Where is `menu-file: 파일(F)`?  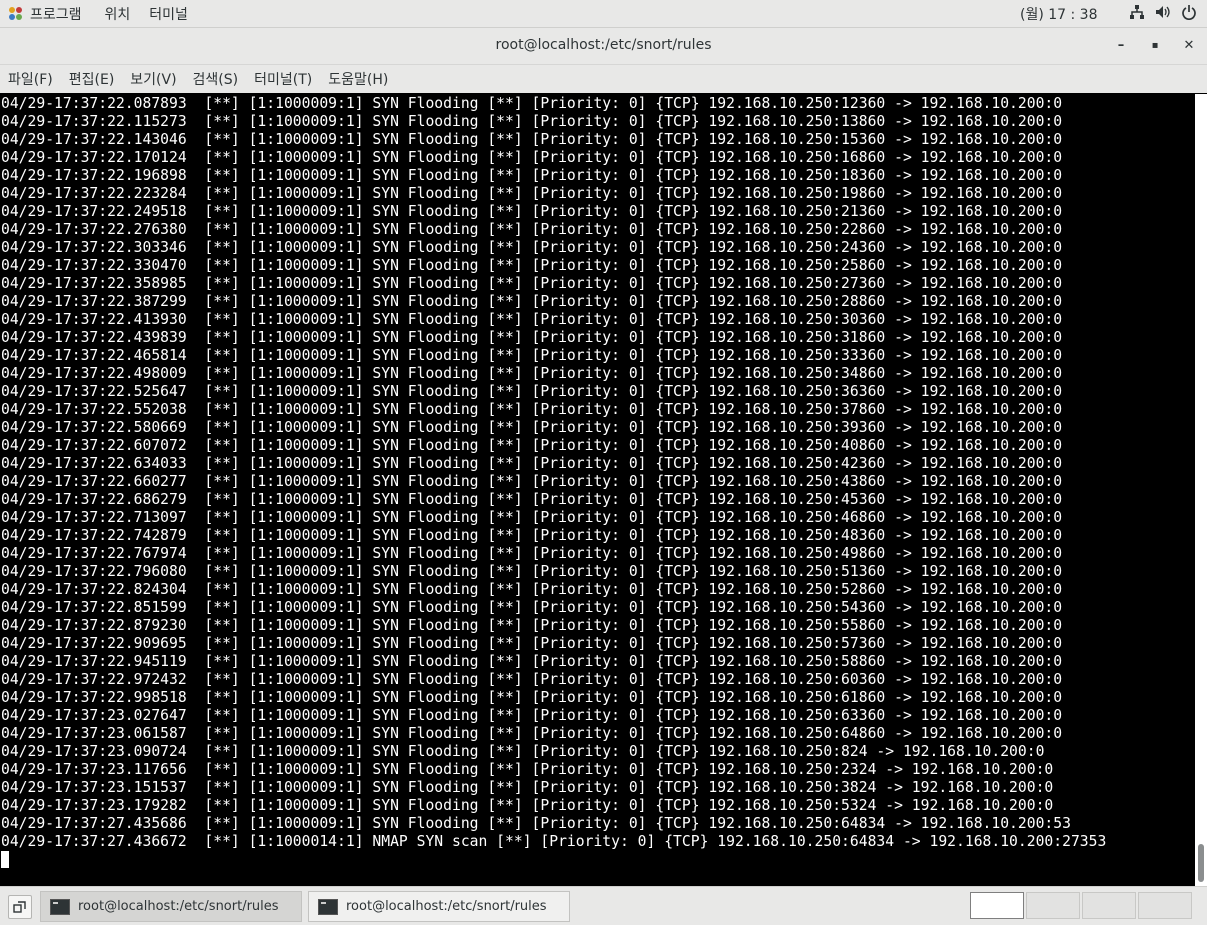
menu-file: 파일(F) is located at coordinates (30, 79).